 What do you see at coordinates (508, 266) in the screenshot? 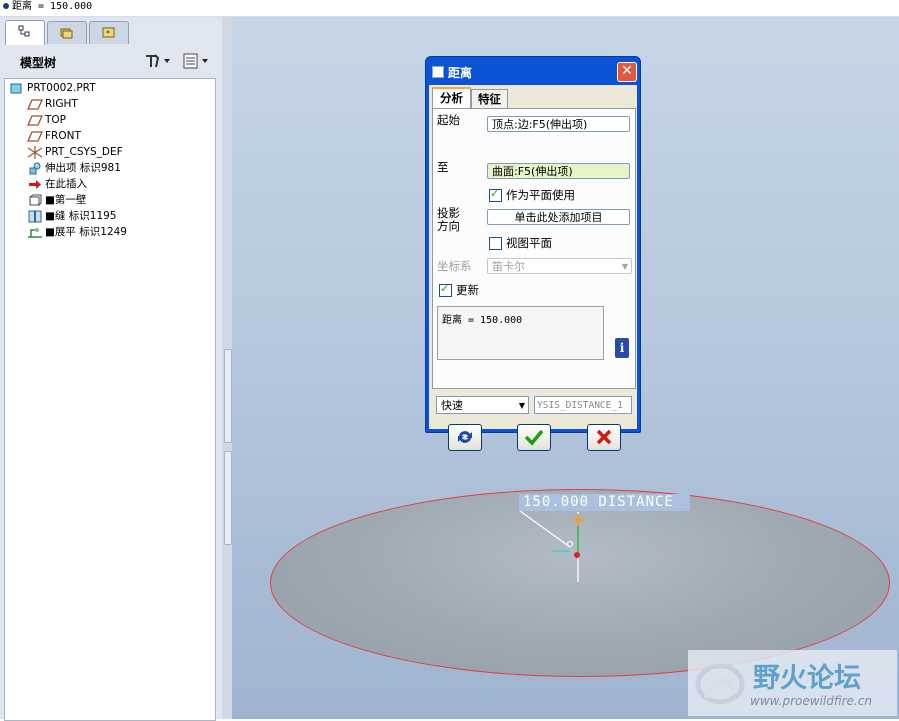
I see `csys-dropdown-value: 笛卡尔` at bounding box center [508, 266].